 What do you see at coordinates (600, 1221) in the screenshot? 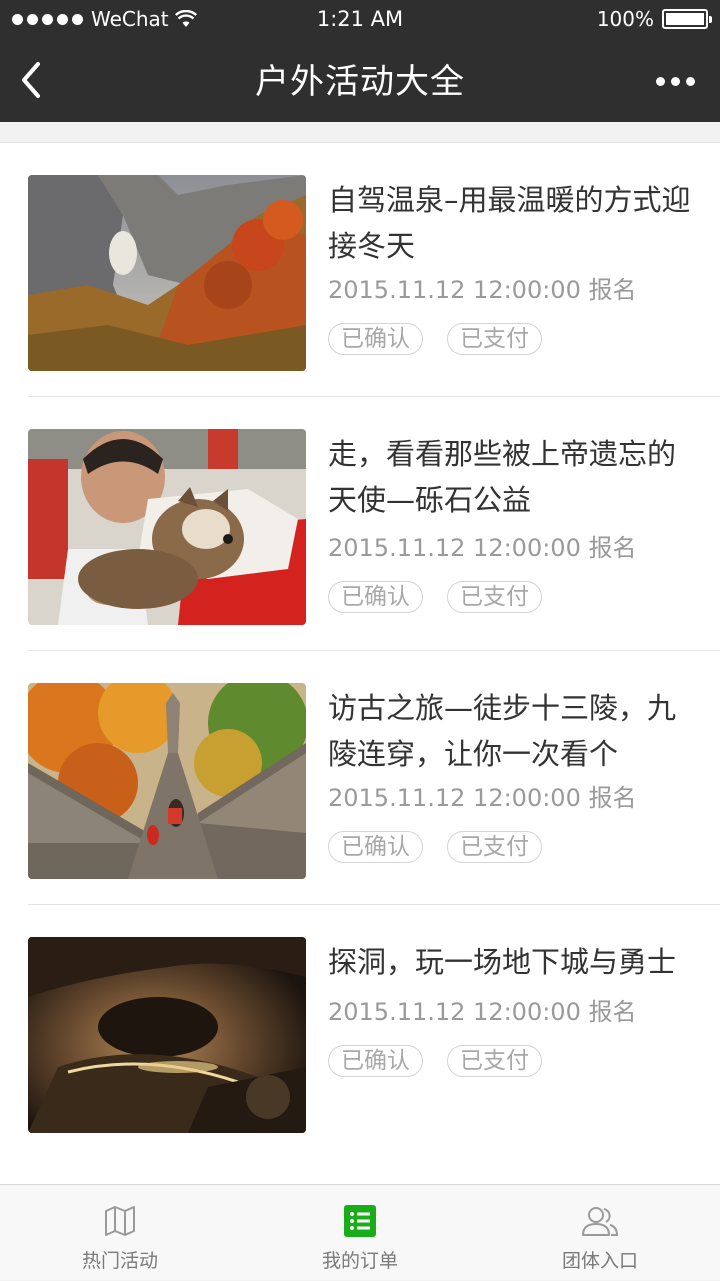
I see `users-icon` at bounding box center [600, 1221].